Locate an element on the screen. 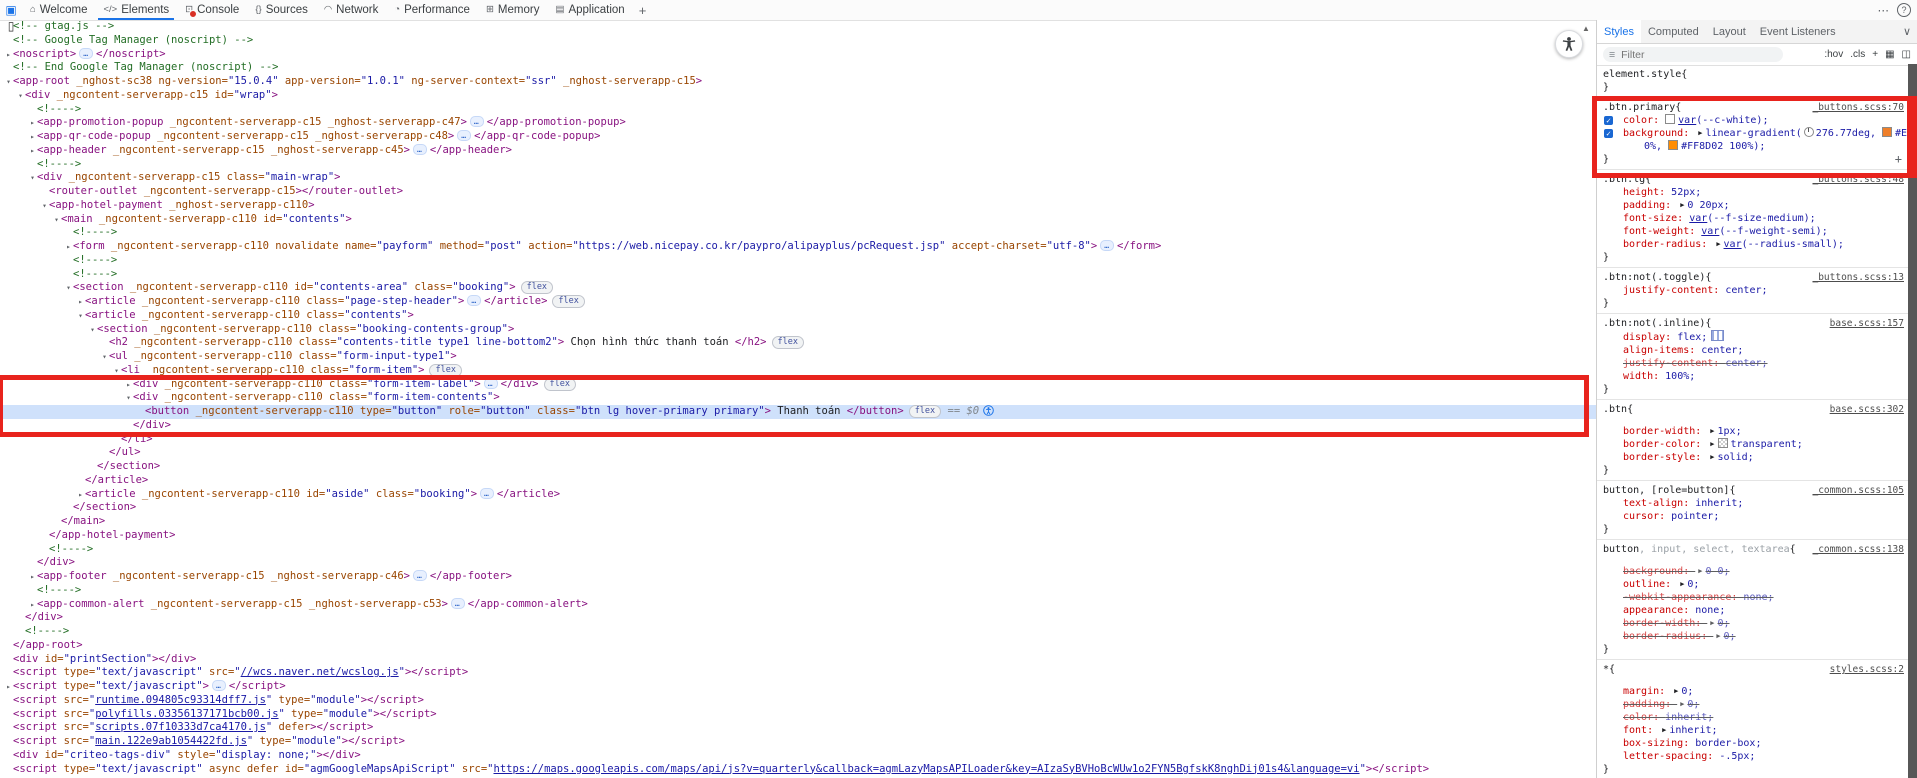 The height and width of the screenshot is (778, 1917). css-property: width: 100%; is located at coordinates (1750, 376).